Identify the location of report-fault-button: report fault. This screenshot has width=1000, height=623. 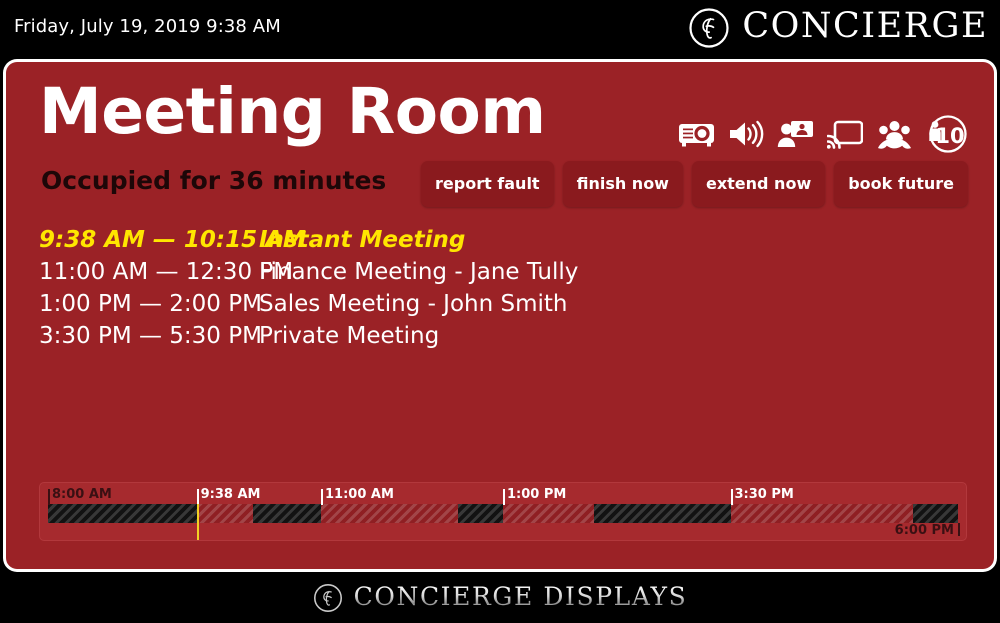
(487, 184).